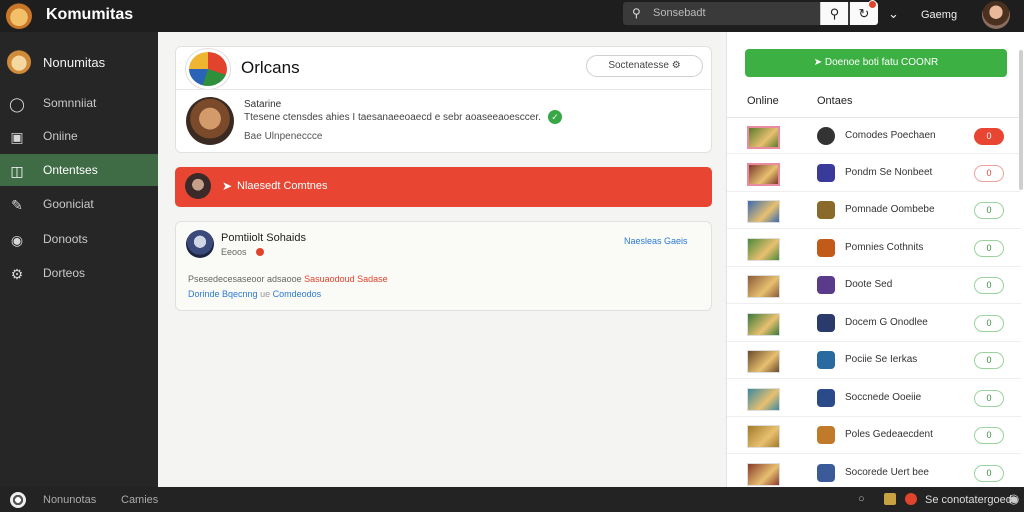 The image size is (1024, 512). What do you see at coordinates (19, 62) in the screenshot?
I see `brand-logo-icon` at bounding box center [19, 62].